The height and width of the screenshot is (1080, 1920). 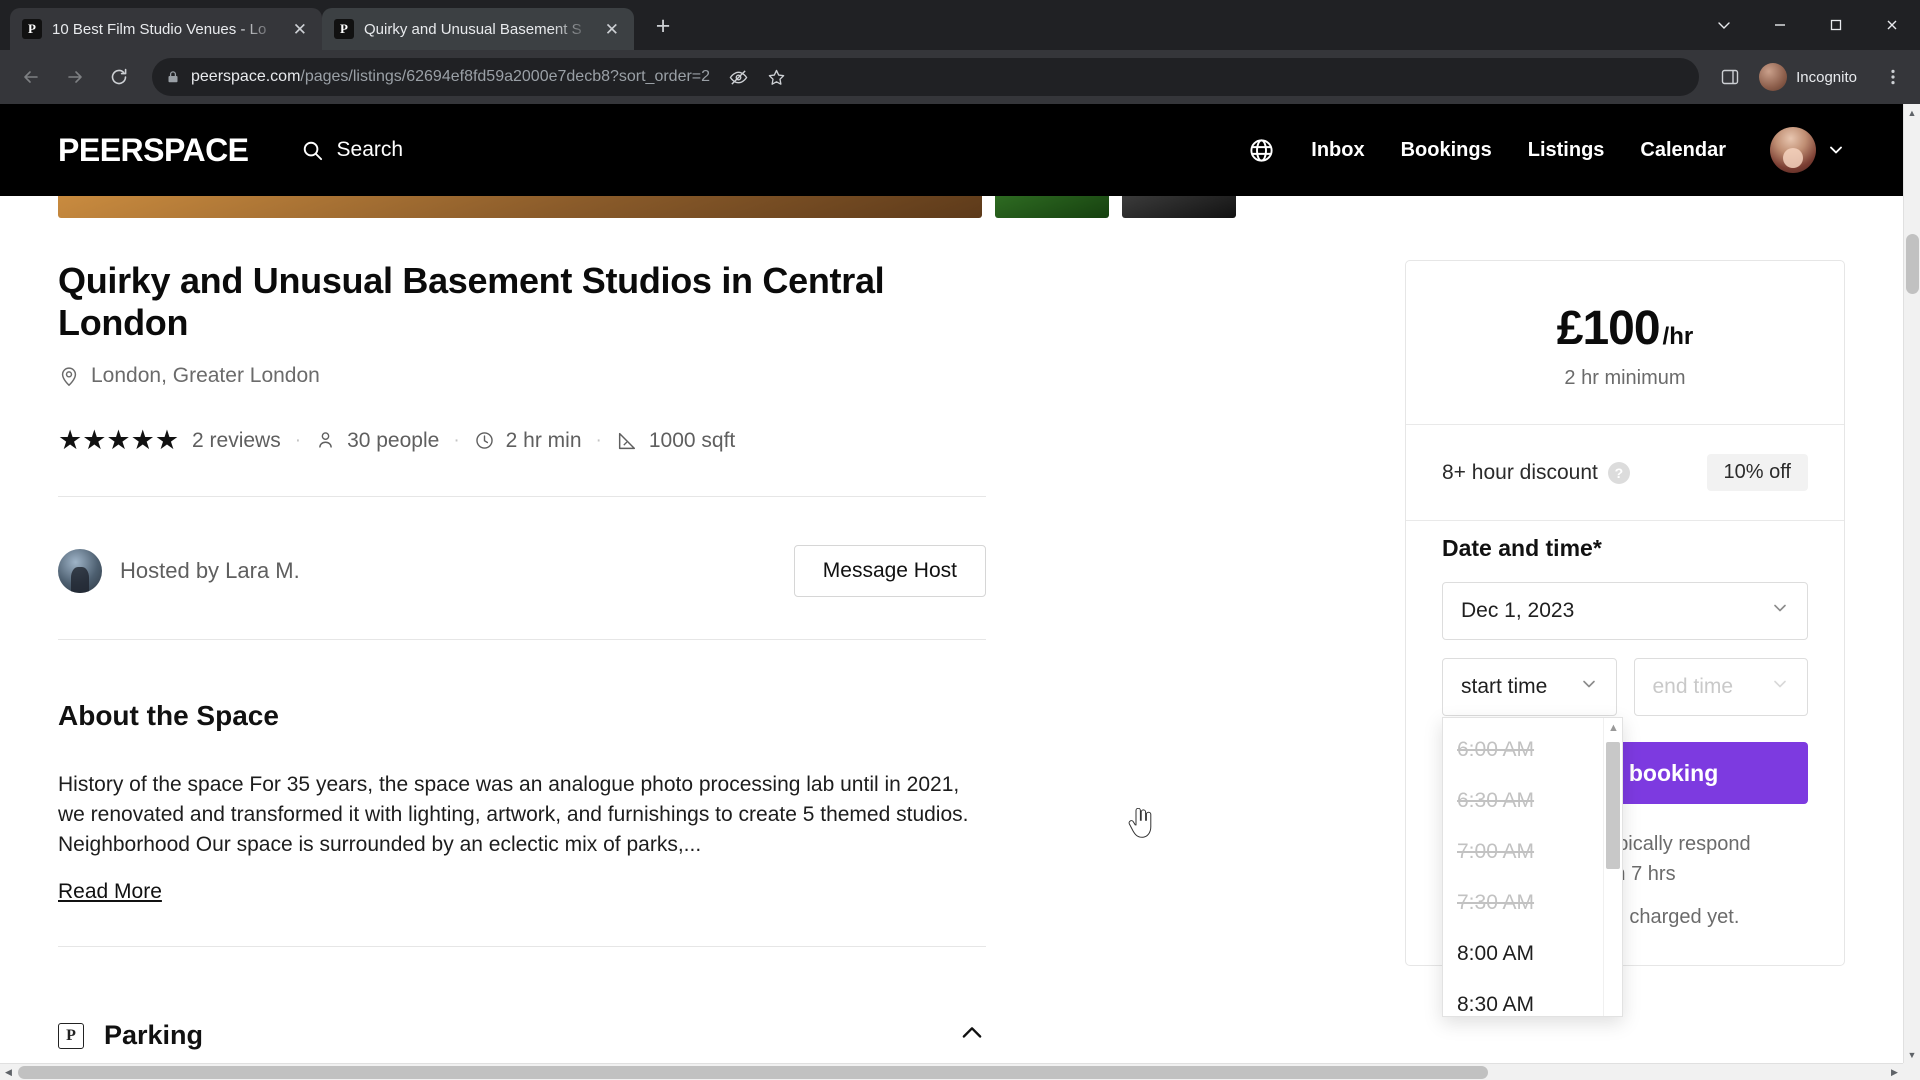 What do you see at coordinates (1911, 583) in the screenshot?
I see `vertical-scrollbar: ▲ ▼` at bounding box center [1911, 583].